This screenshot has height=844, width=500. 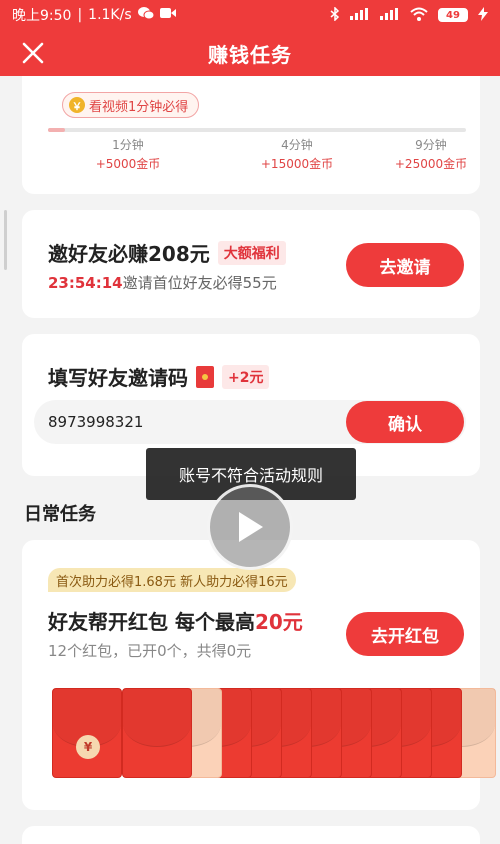 What do you see at coordinates (360, 15) in the screenshot?
I see `signal-icon` at bounding box center [360, 15].